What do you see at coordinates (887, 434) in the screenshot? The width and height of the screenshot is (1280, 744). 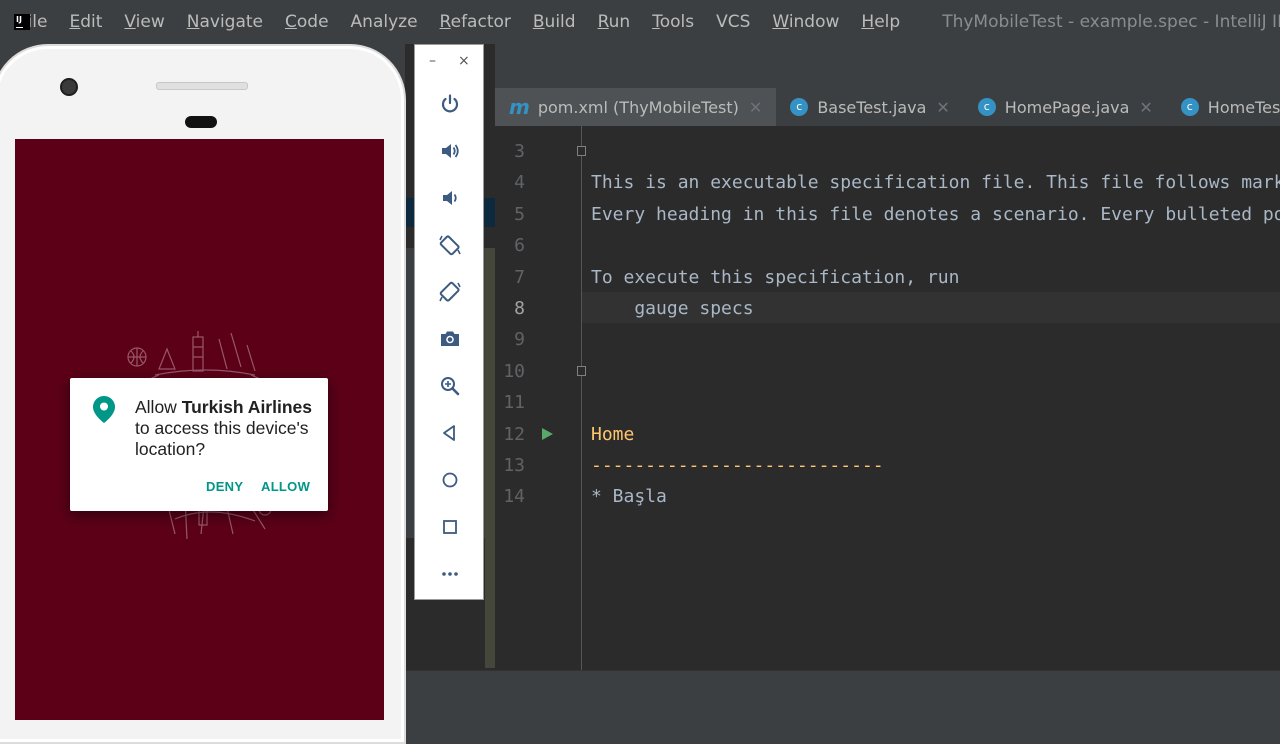 I see `code-line: 12 Home` at bounding box center [887, 434].